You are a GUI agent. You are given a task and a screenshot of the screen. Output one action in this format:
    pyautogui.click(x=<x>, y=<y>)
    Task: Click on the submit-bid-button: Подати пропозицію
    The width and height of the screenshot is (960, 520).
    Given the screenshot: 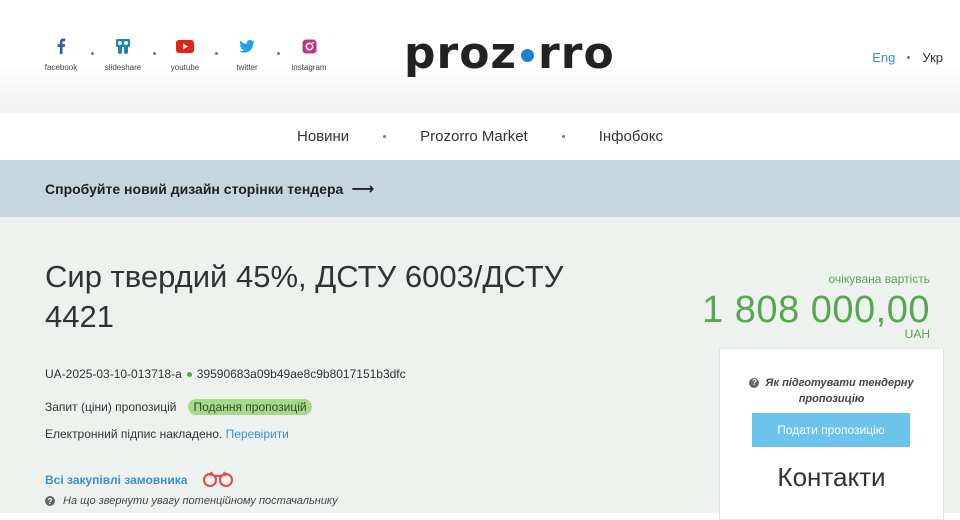 What is the action you would take?
    pyautogui.click(x=831, y=430)
    